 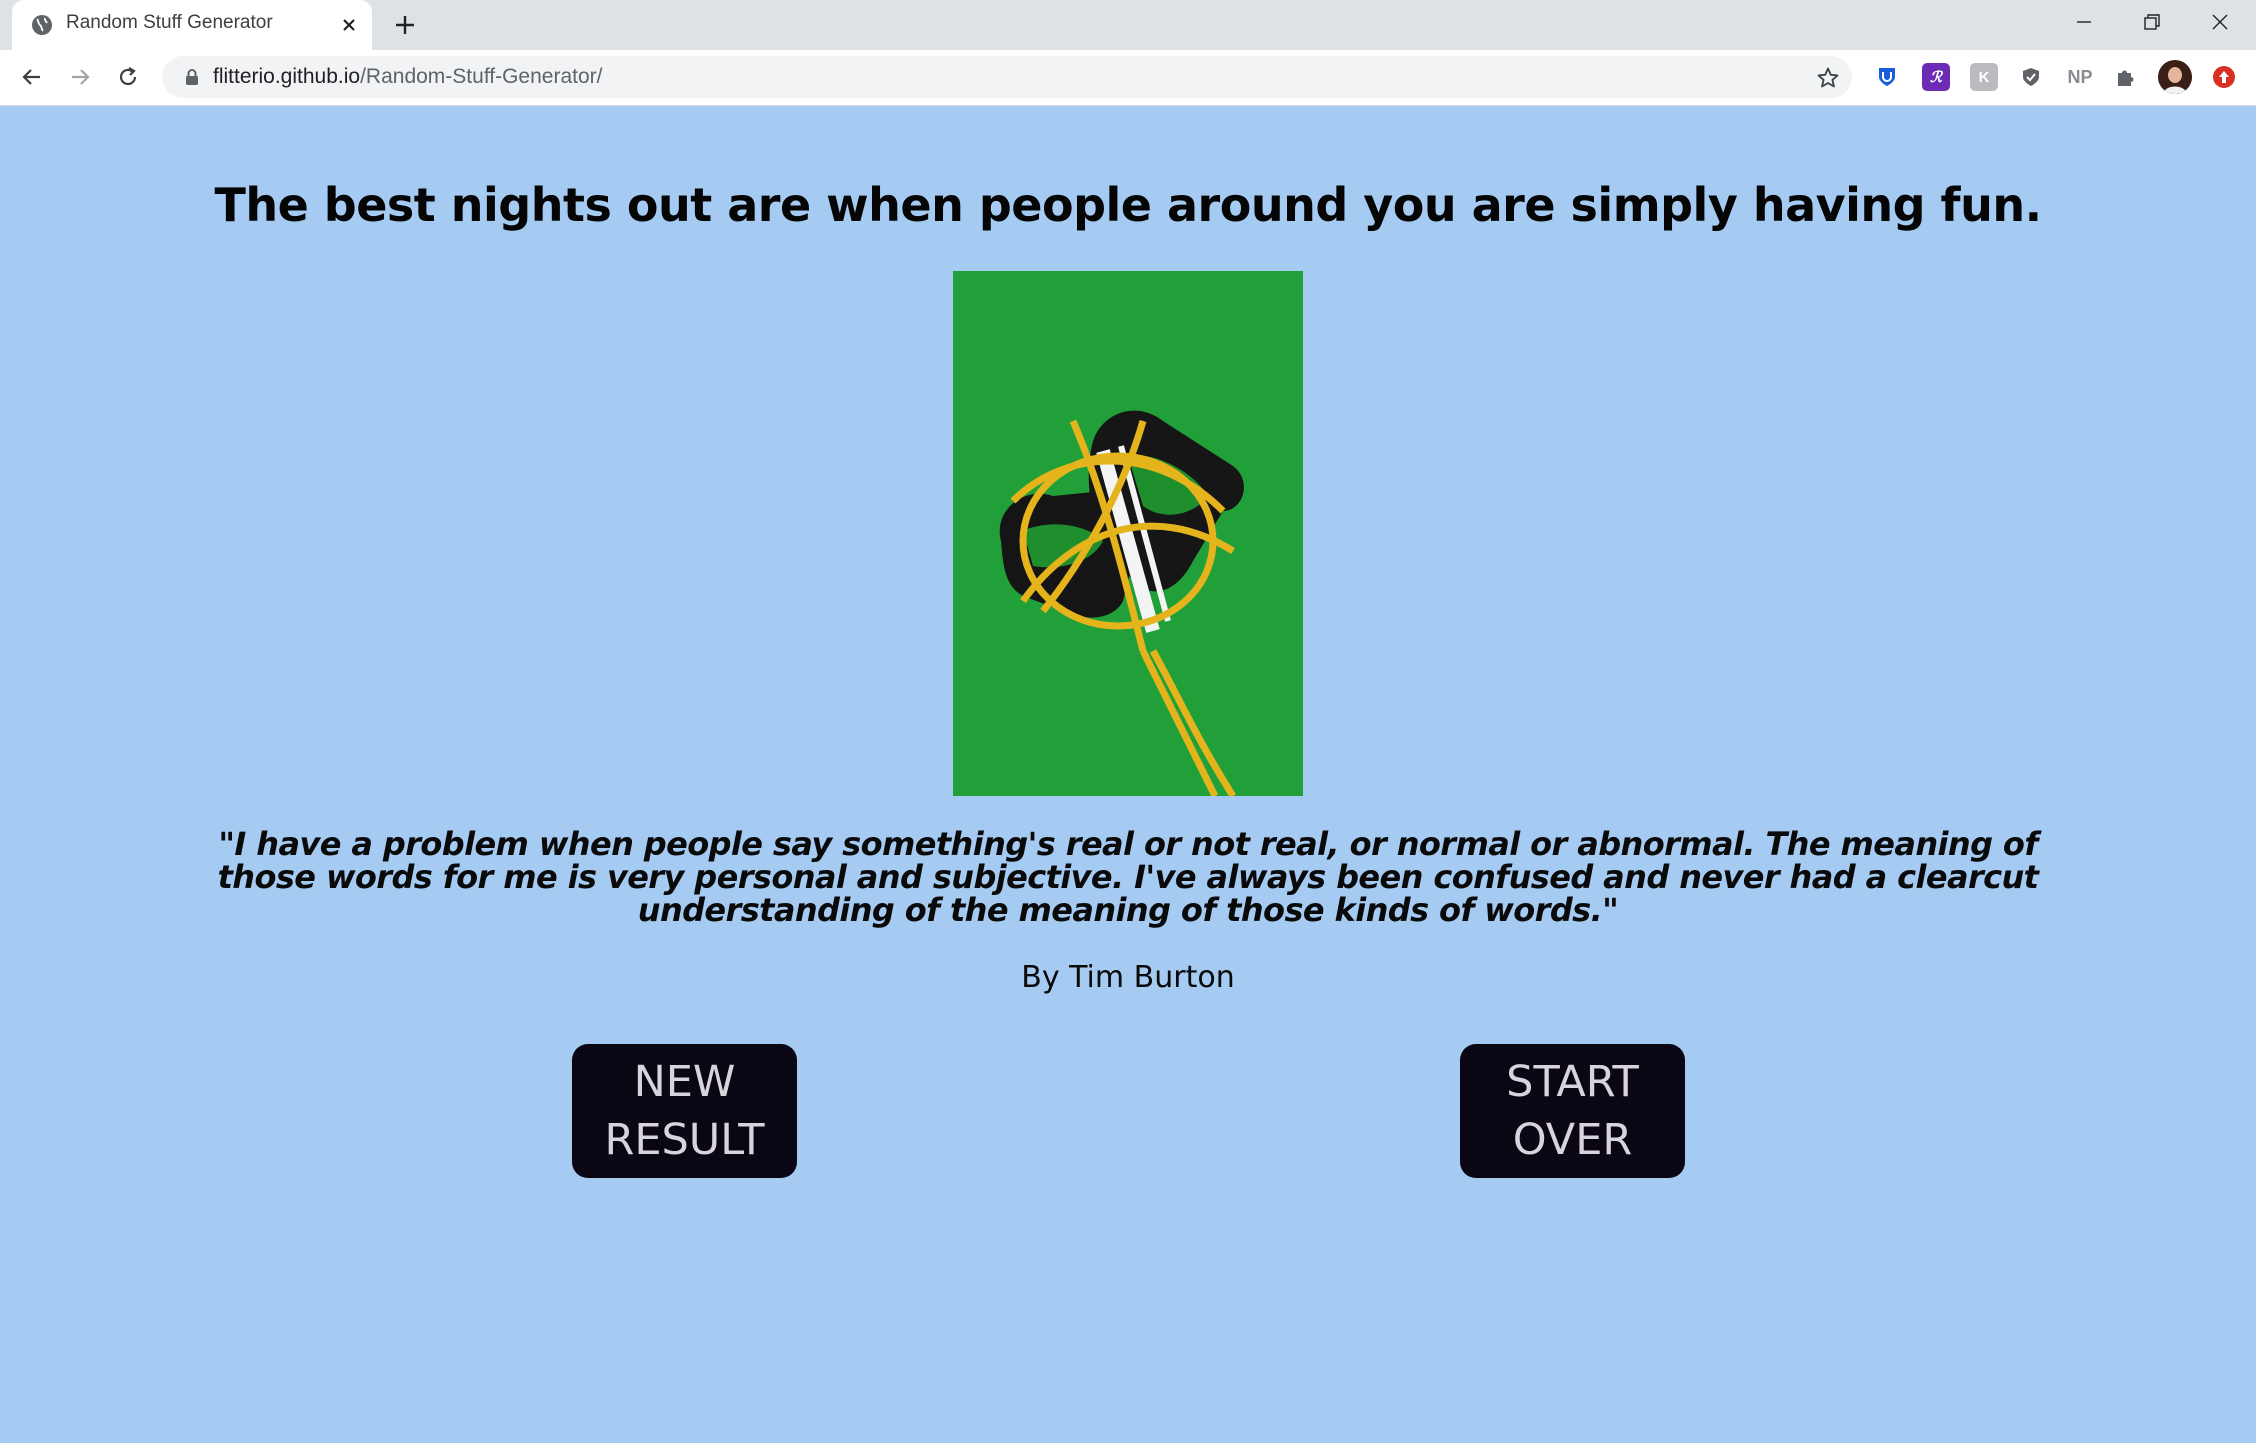 What do you see at coordinates (2152, 22) in the screenshot?
I see `restore-icon` at bounding box center [2152, 22].